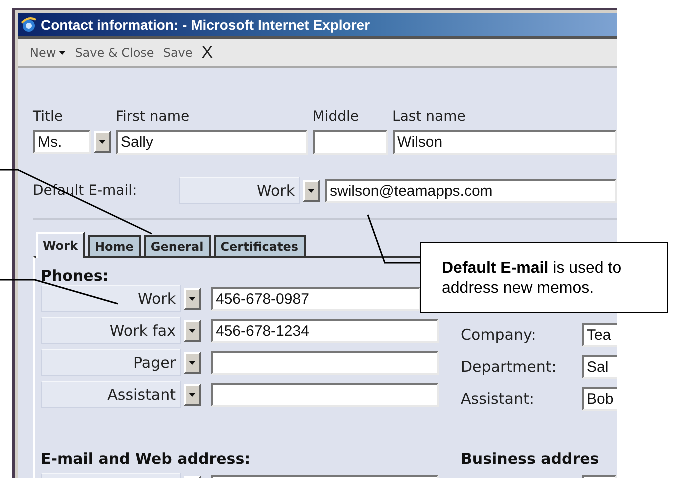  I want to click on field-label: Company:, so click(499, 335).